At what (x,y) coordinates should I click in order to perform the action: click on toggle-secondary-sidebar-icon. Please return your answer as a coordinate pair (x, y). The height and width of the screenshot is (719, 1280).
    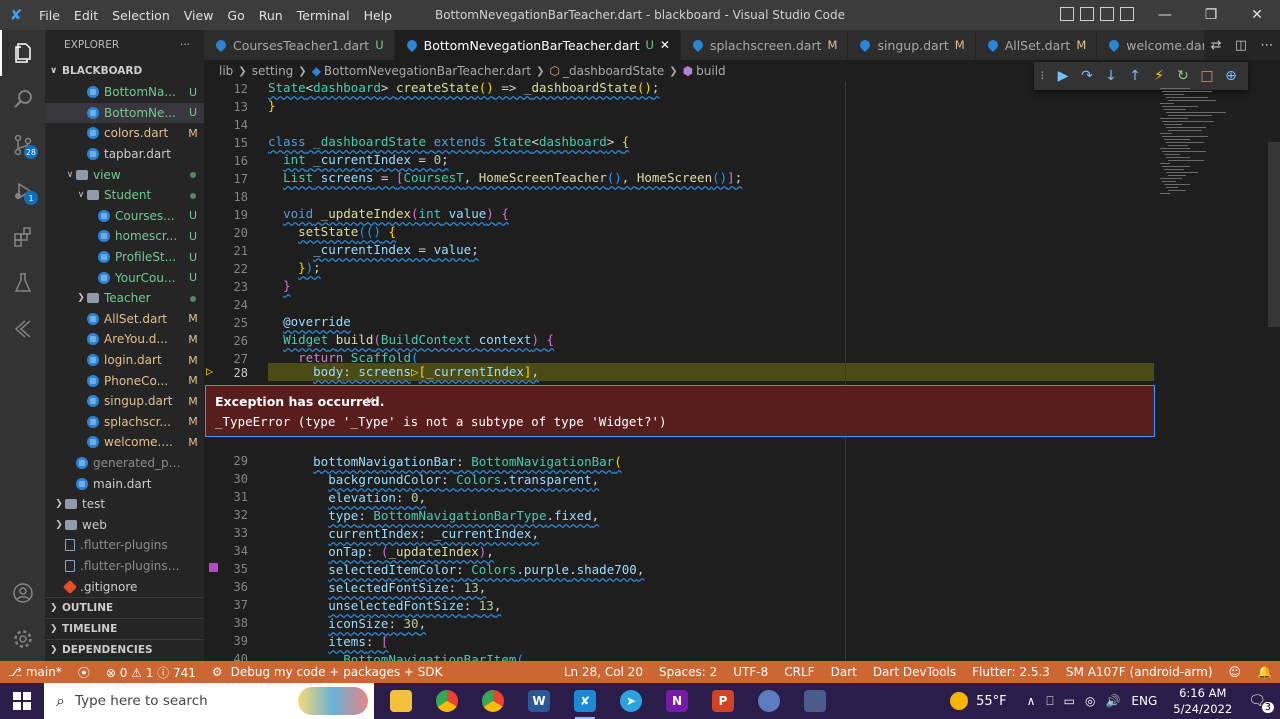
    Looking at the image, I should click on (1107, 14).